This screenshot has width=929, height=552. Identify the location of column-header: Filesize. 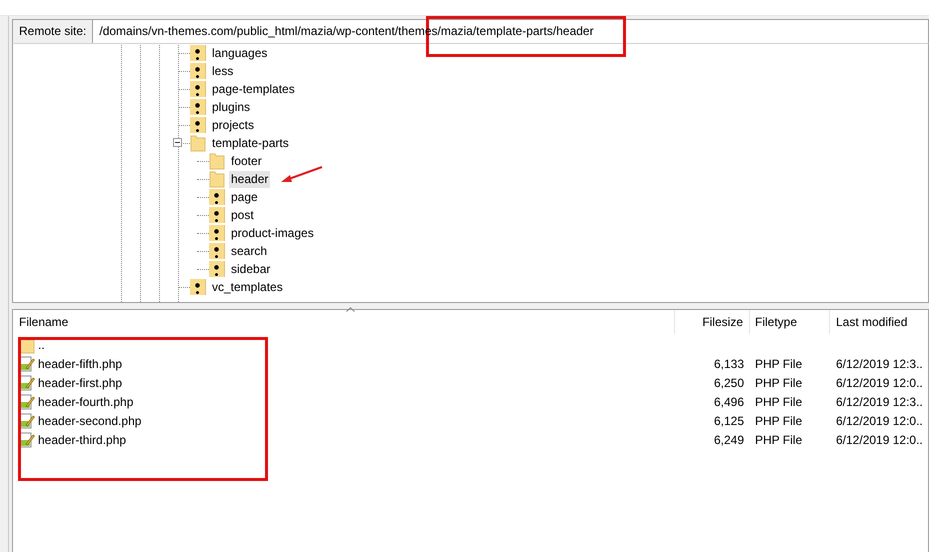
(712, 322).